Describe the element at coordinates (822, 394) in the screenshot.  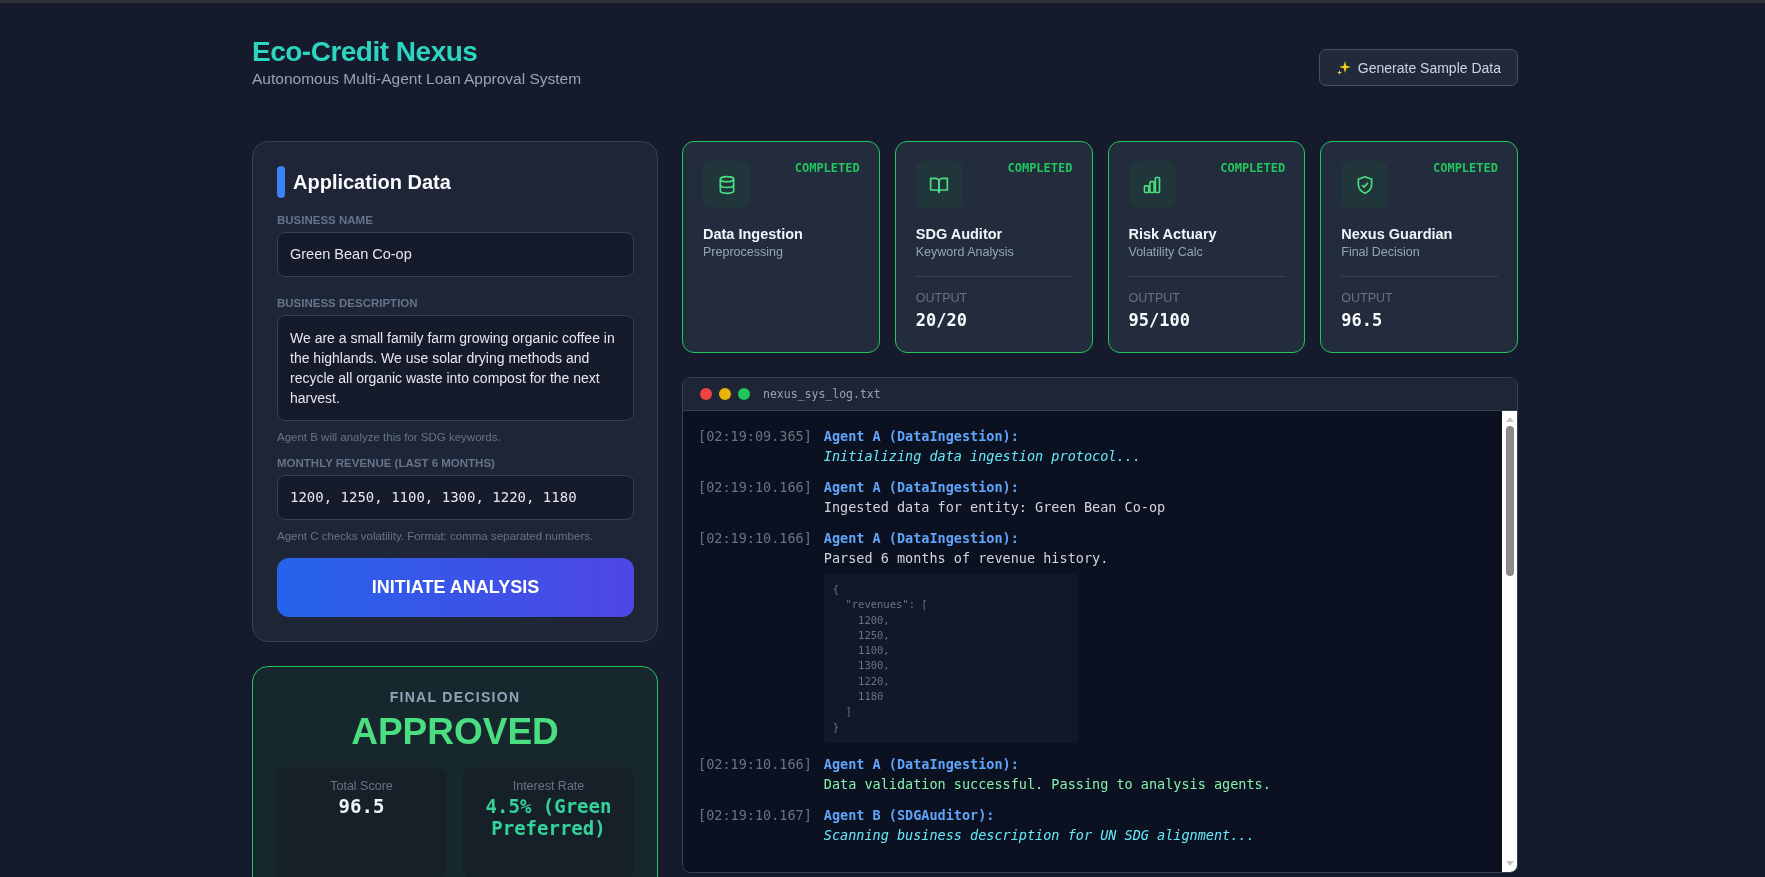
I see `log-filename: nexus_sys_log.txt` at that location.